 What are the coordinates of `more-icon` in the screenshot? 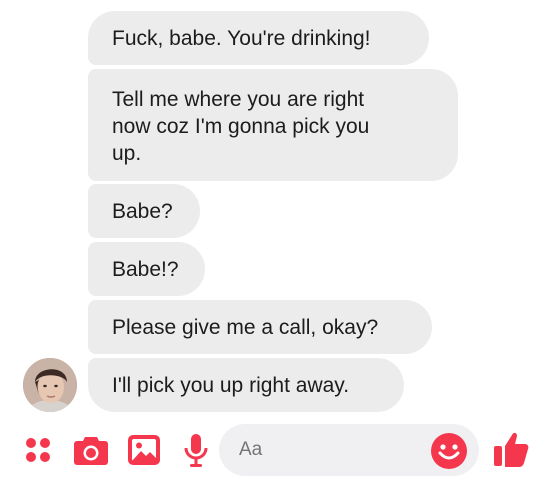 It's located at (38, 450).